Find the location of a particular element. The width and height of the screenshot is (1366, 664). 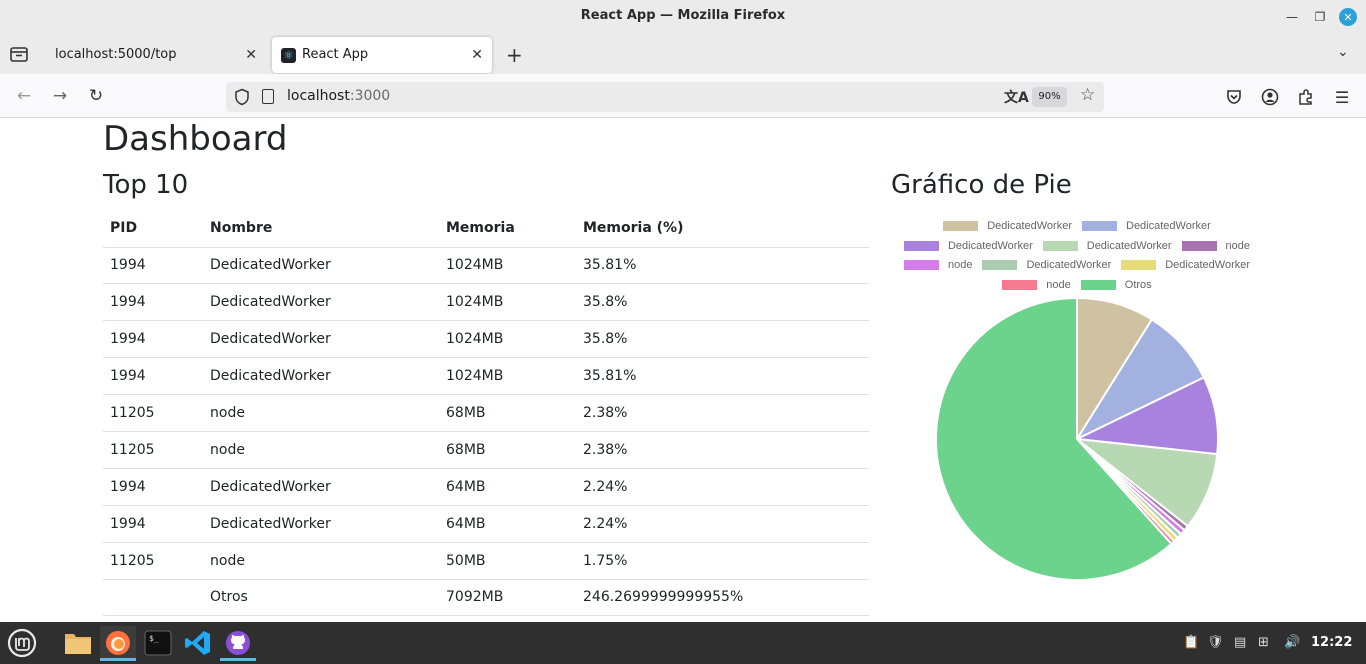

network-icon: ⊞ is located at coordinates (1263, 642).